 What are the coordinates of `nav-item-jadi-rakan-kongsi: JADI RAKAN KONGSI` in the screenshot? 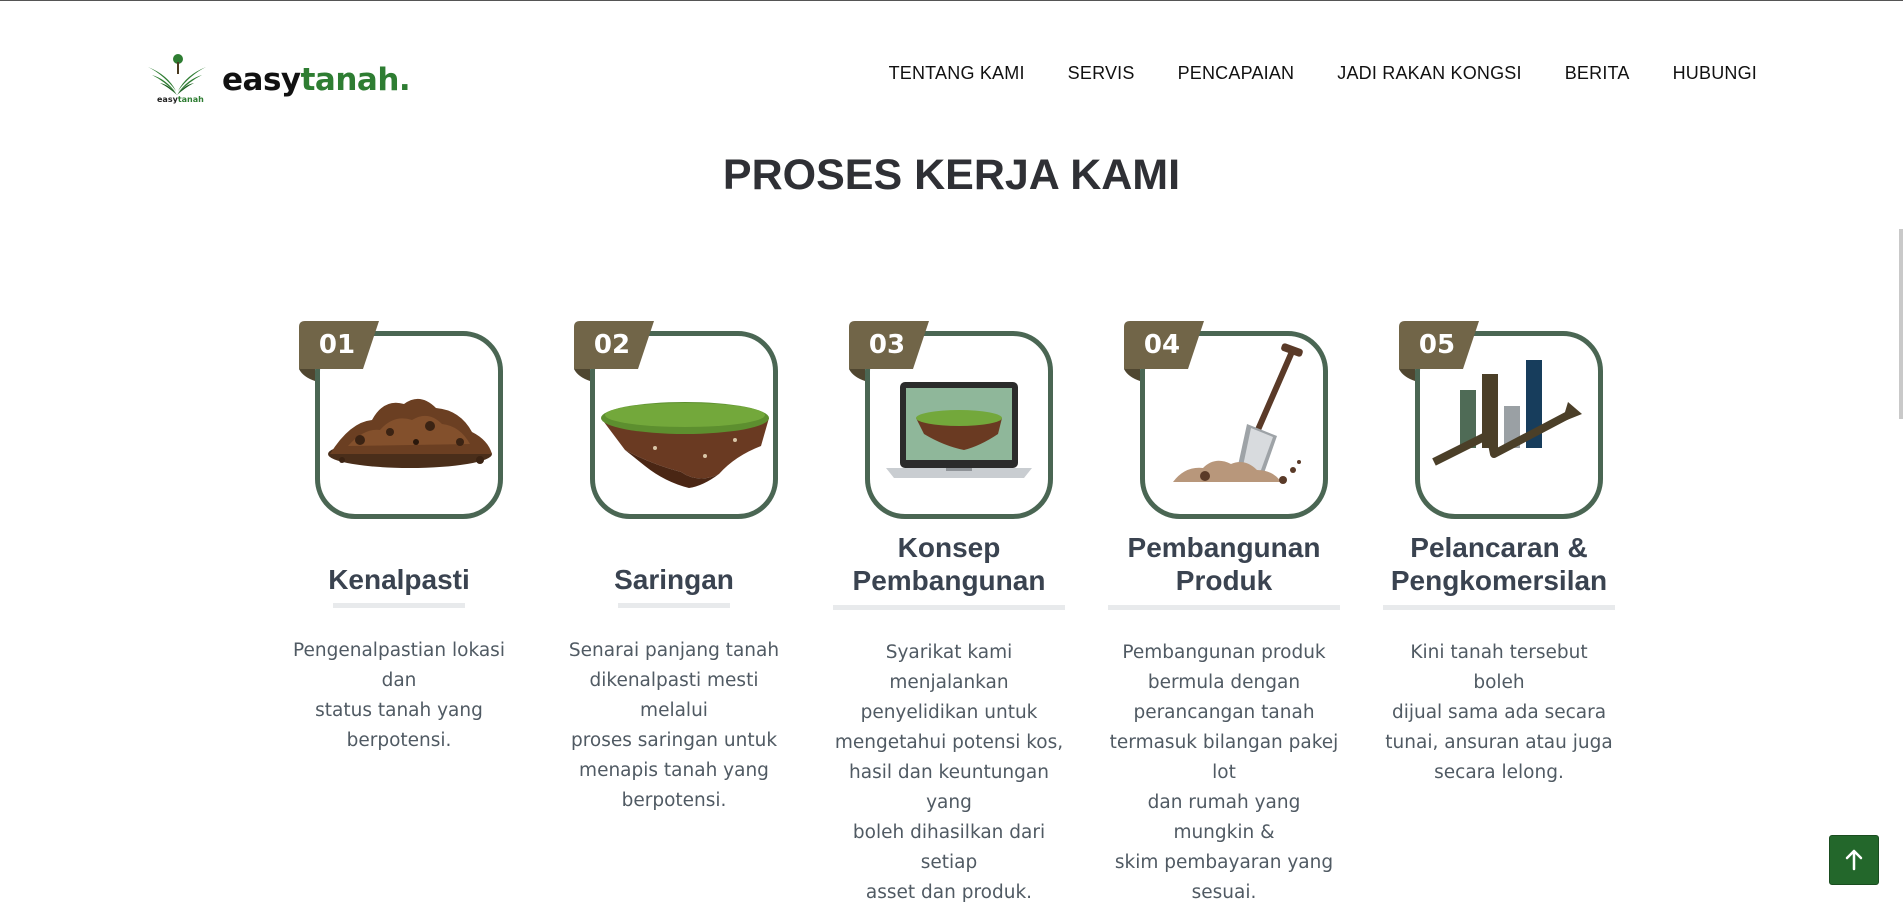 It's located at (1429, 73).